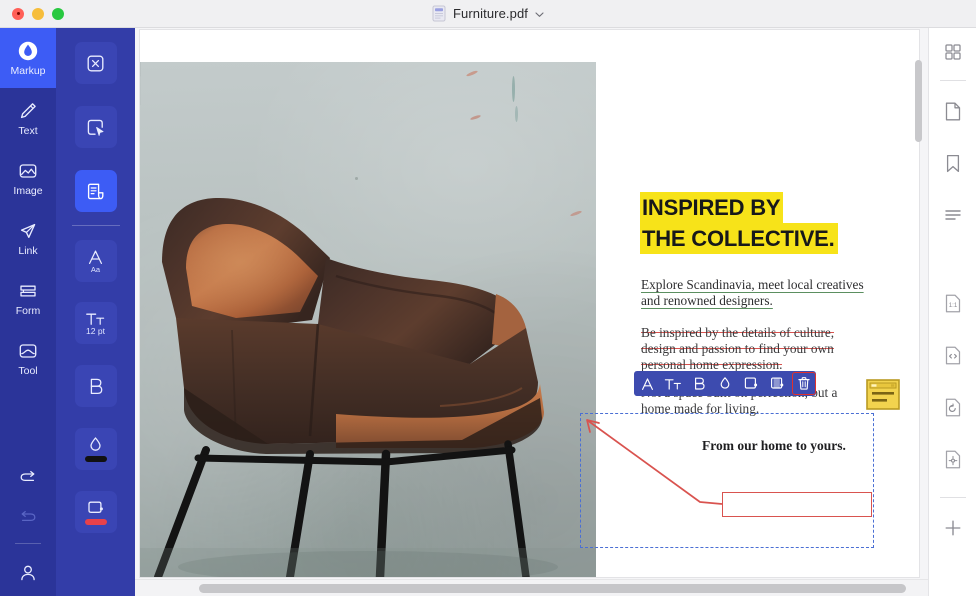 This screenshot has width=976, height=596. I want to click on select-tool-button, so click(95, 127).